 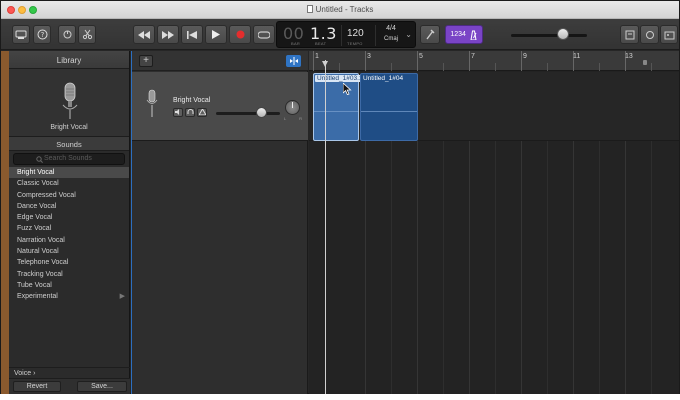 What do you see at coordinates (292, 107) in the screenshot?
I see `track-pan-knob` at bounding box center [292, 107].